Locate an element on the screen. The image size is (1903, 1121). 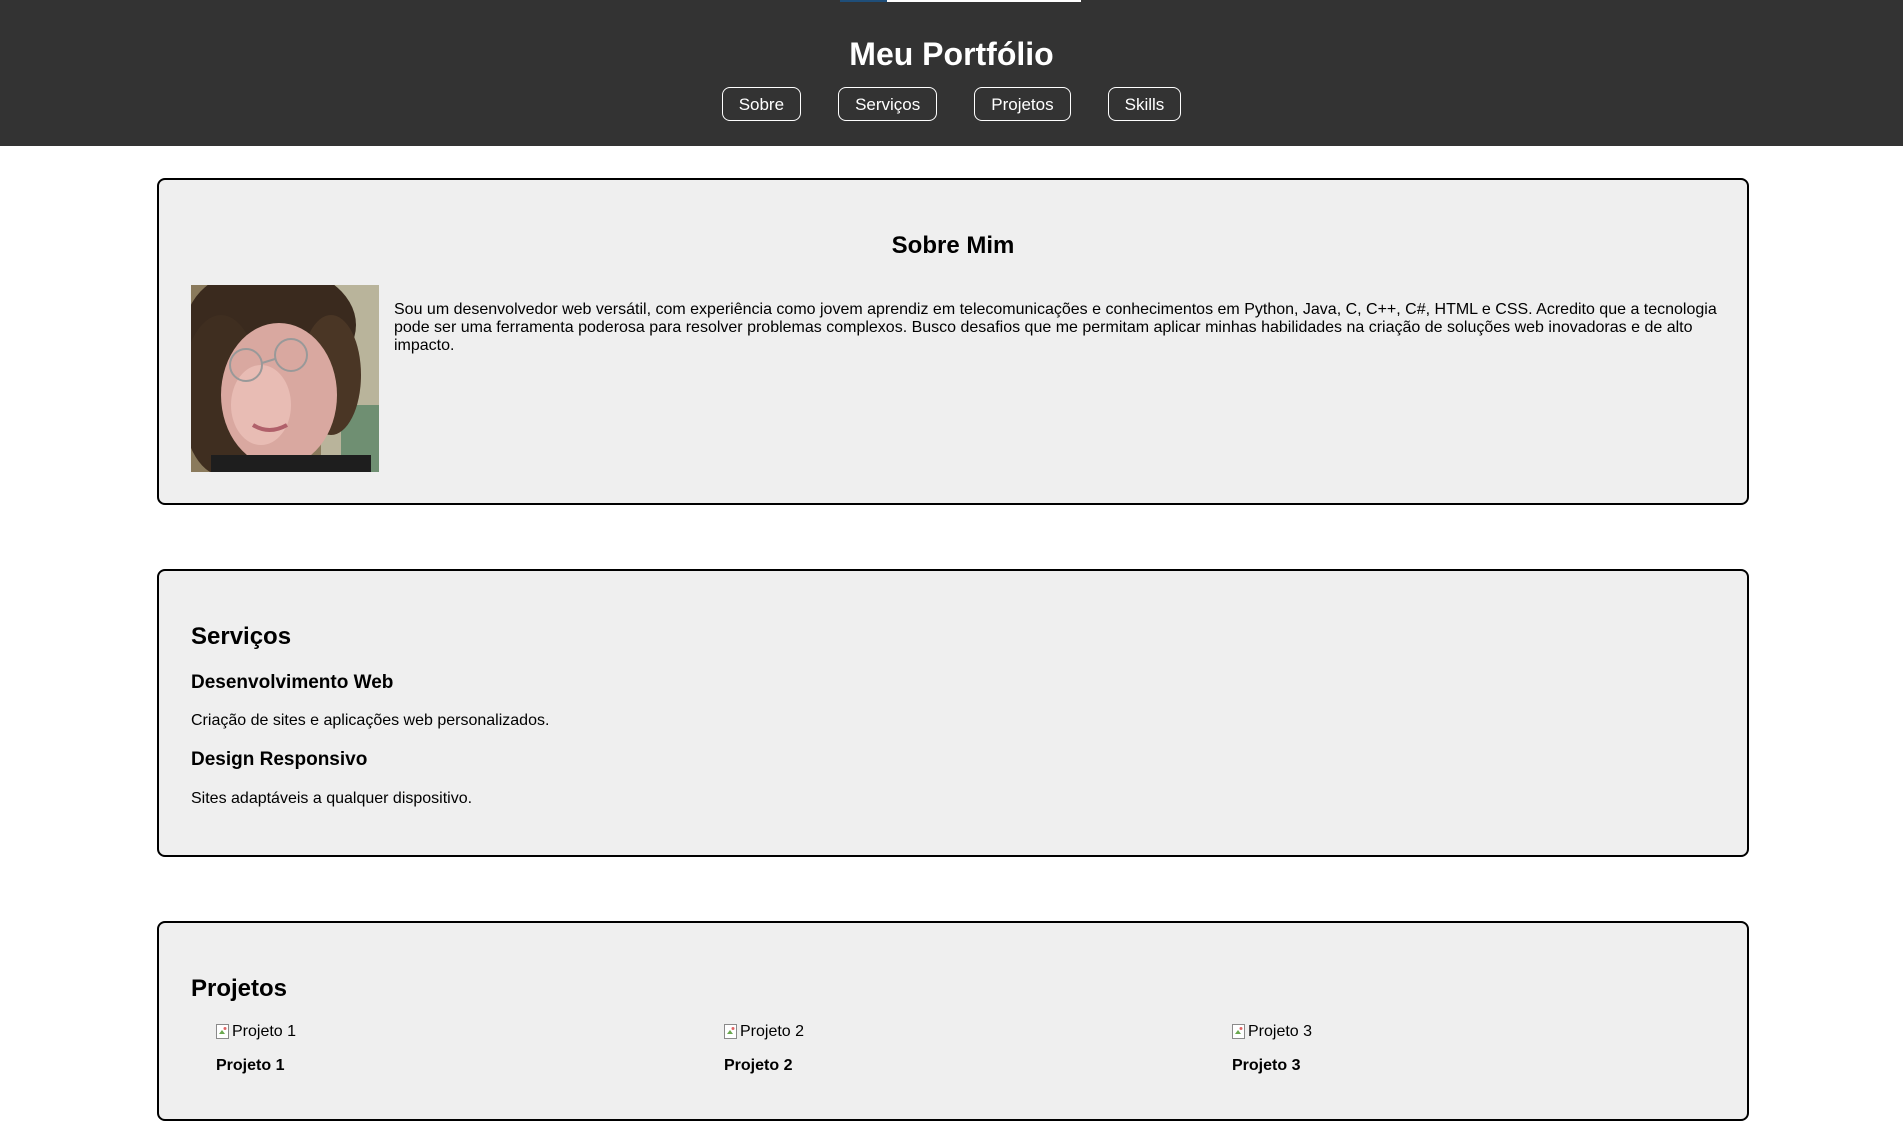
project-image-alt: Projeto 1 is located at coordinates (264, 1031).